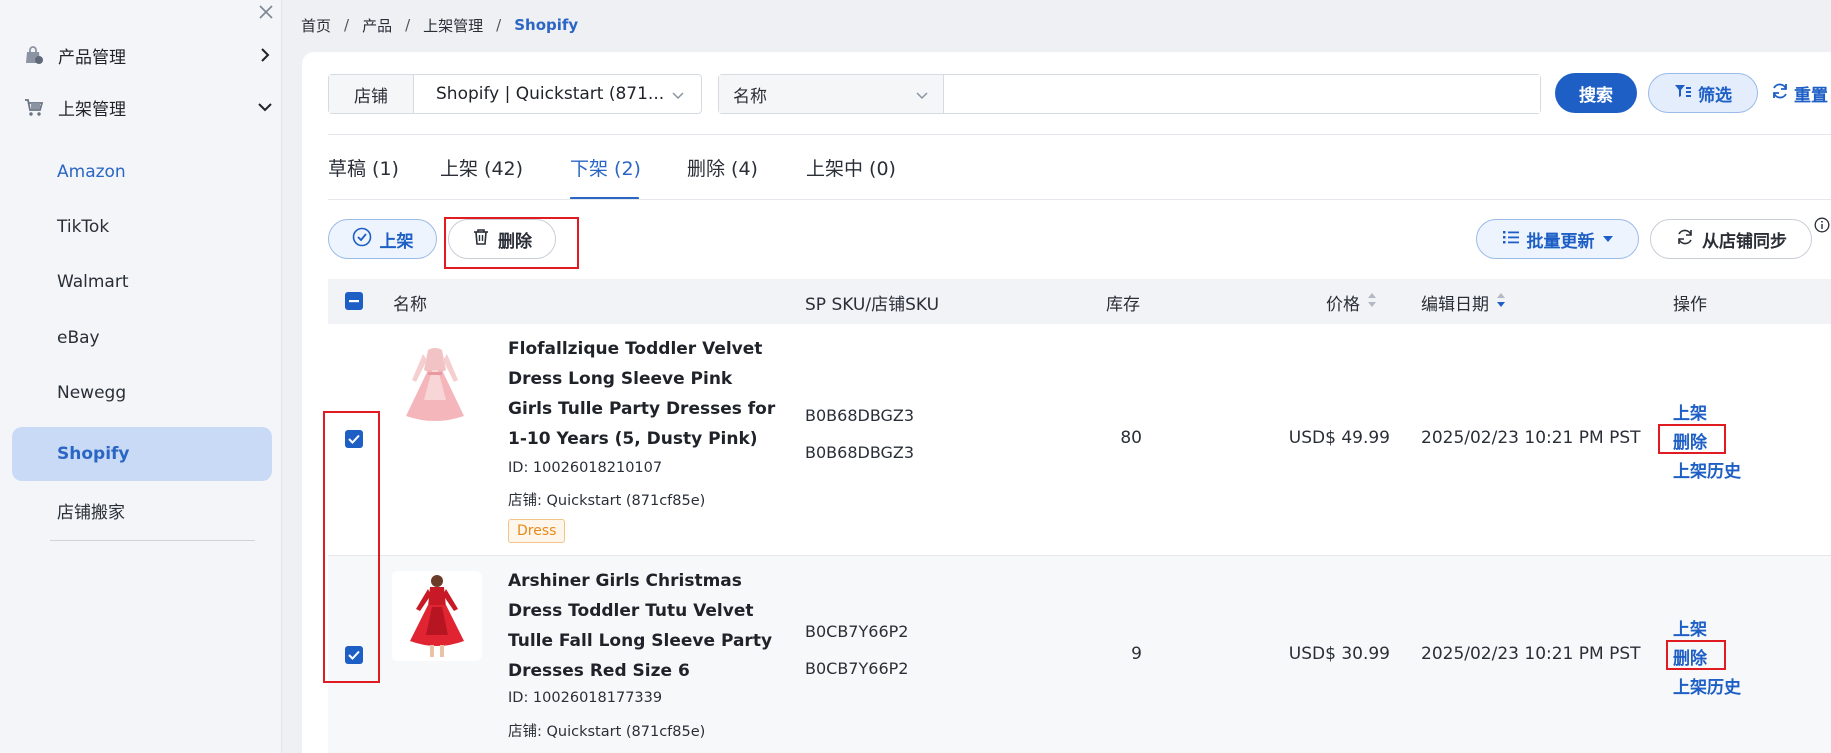 The width and height of the screenshot is (1831, 753). I want to click on store-sku: B0B68DBGZ3, so click(860, 452).